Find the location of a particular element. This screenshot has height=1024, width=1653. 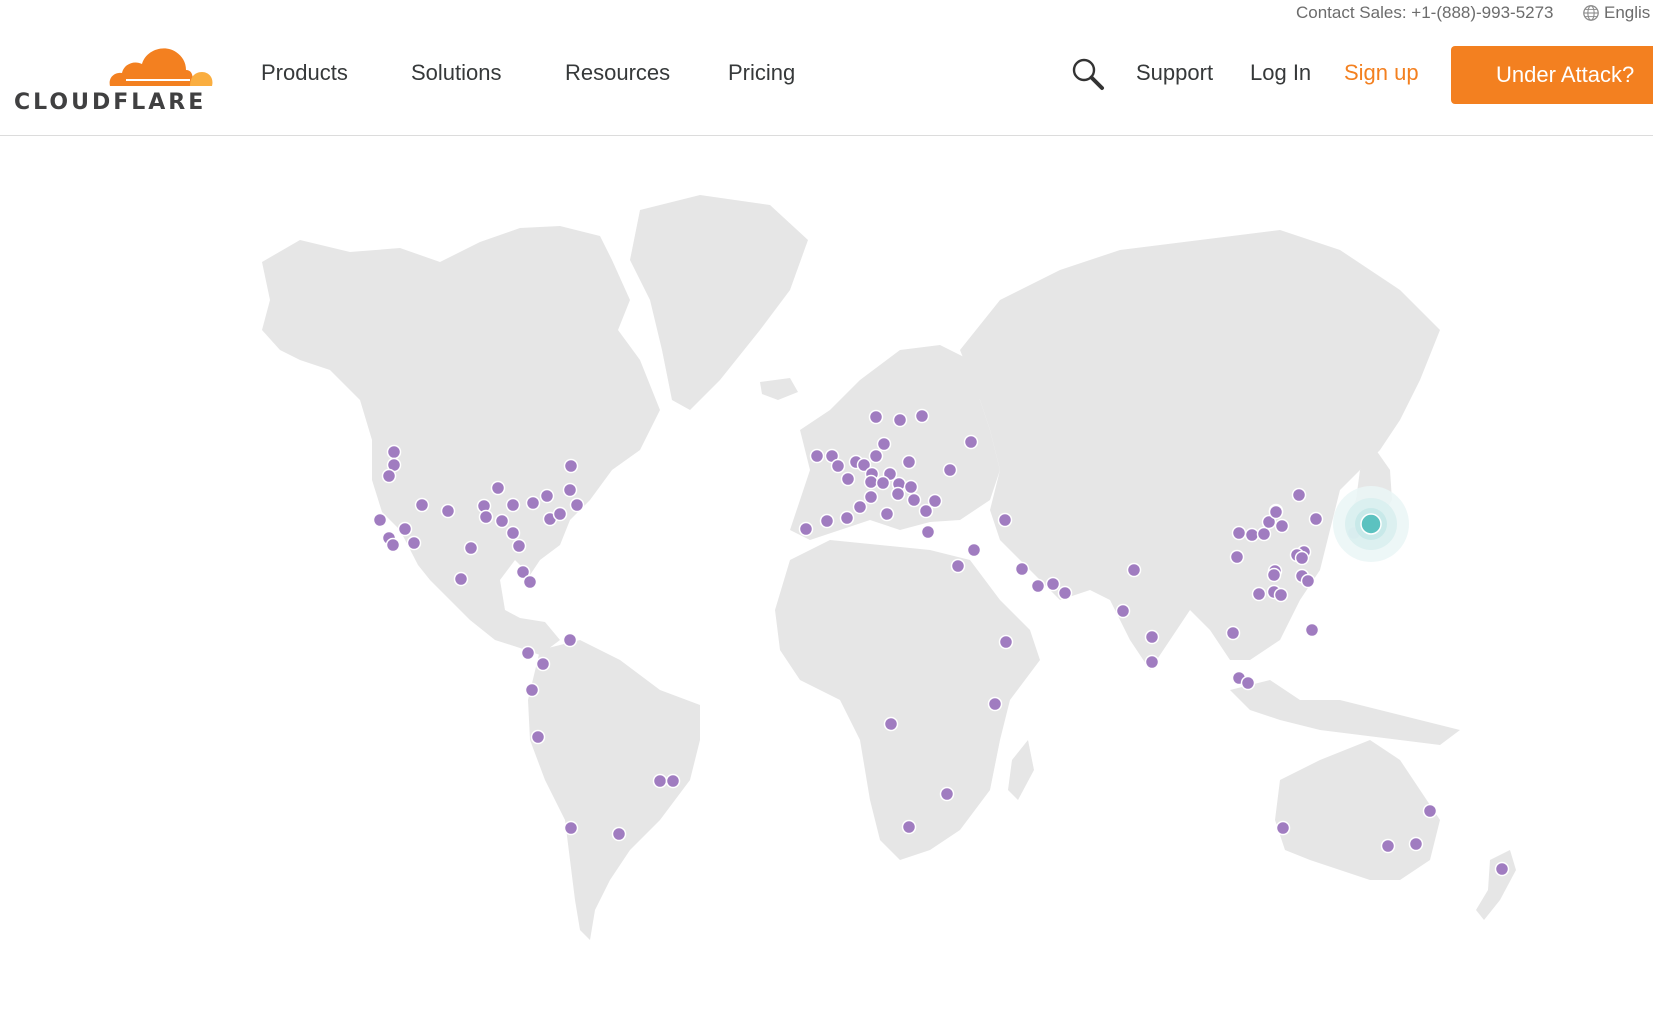

contact-sales-link: Contact Sales: +1-(888)-993-5273 is located at coordinates (1425, 13).